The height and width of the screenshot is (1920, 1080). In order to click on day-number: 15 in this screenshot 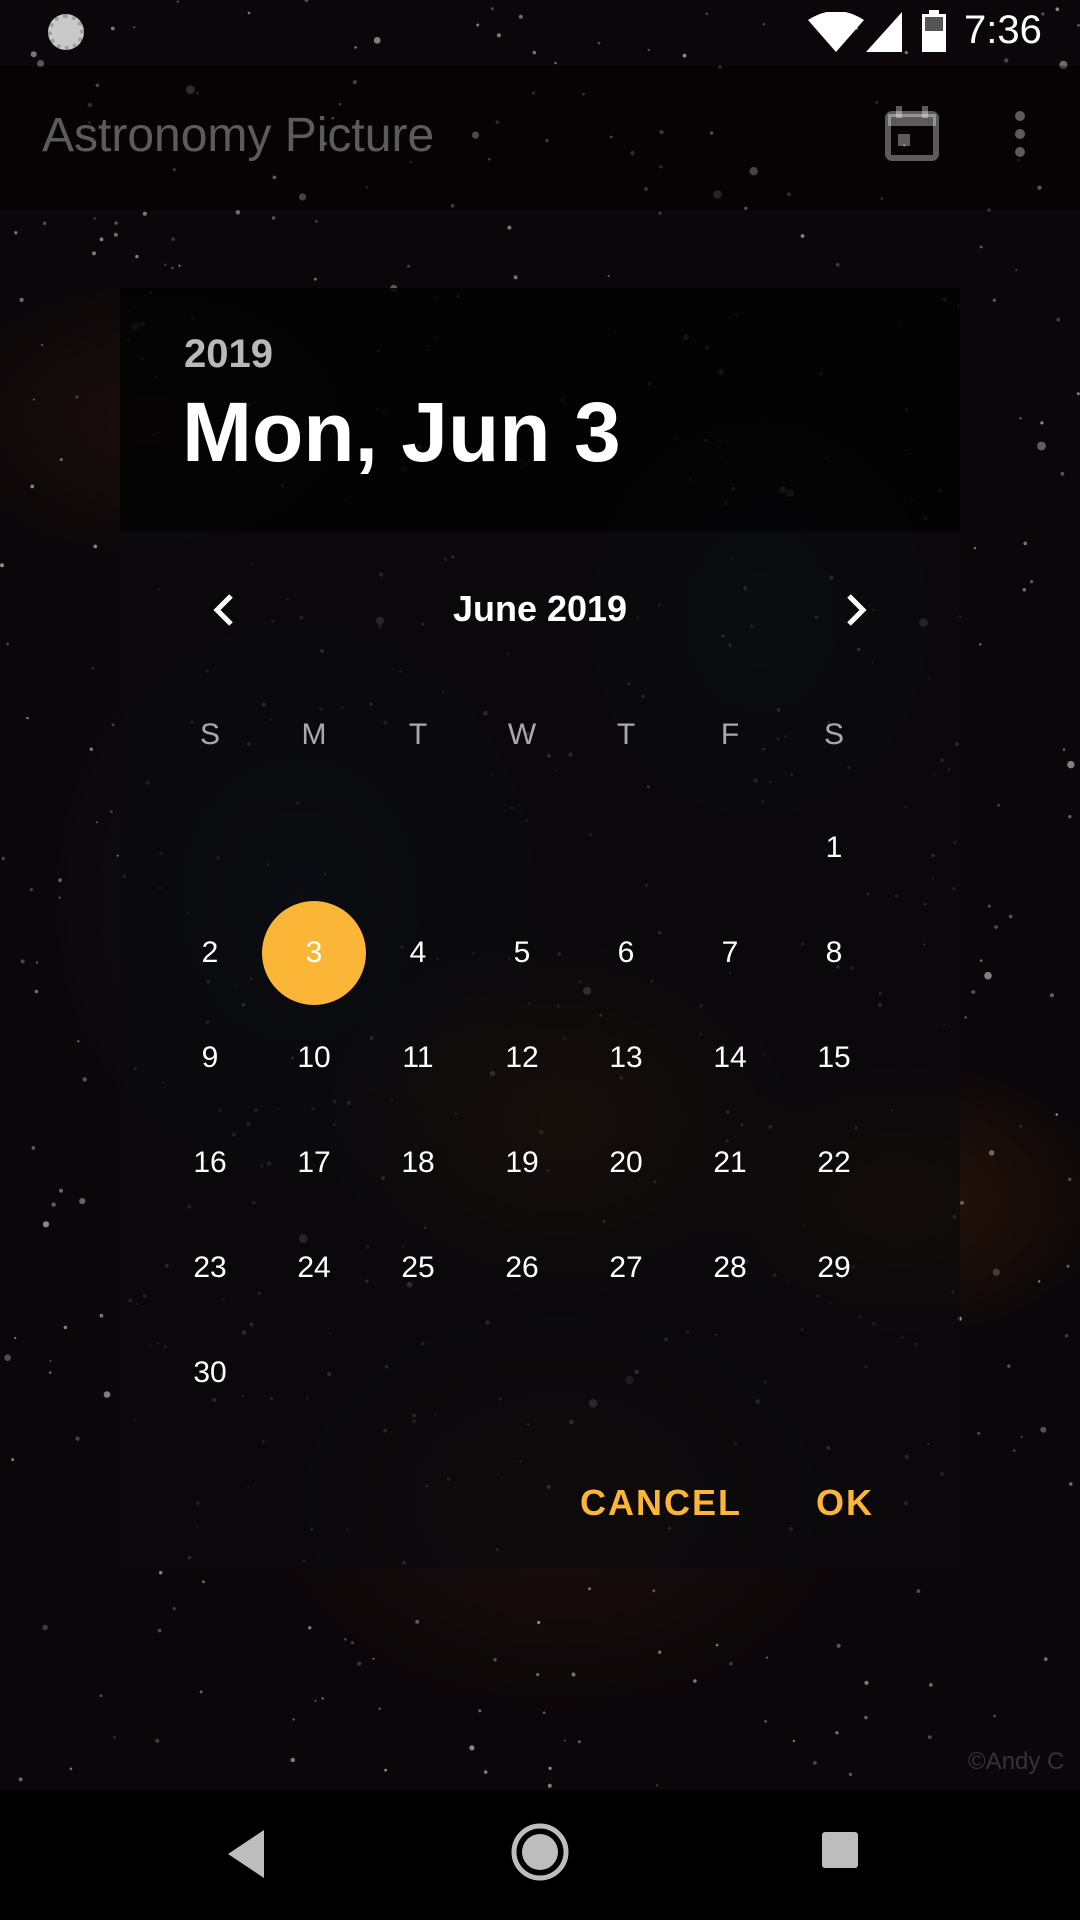, I will do `click(834, 1057)`.